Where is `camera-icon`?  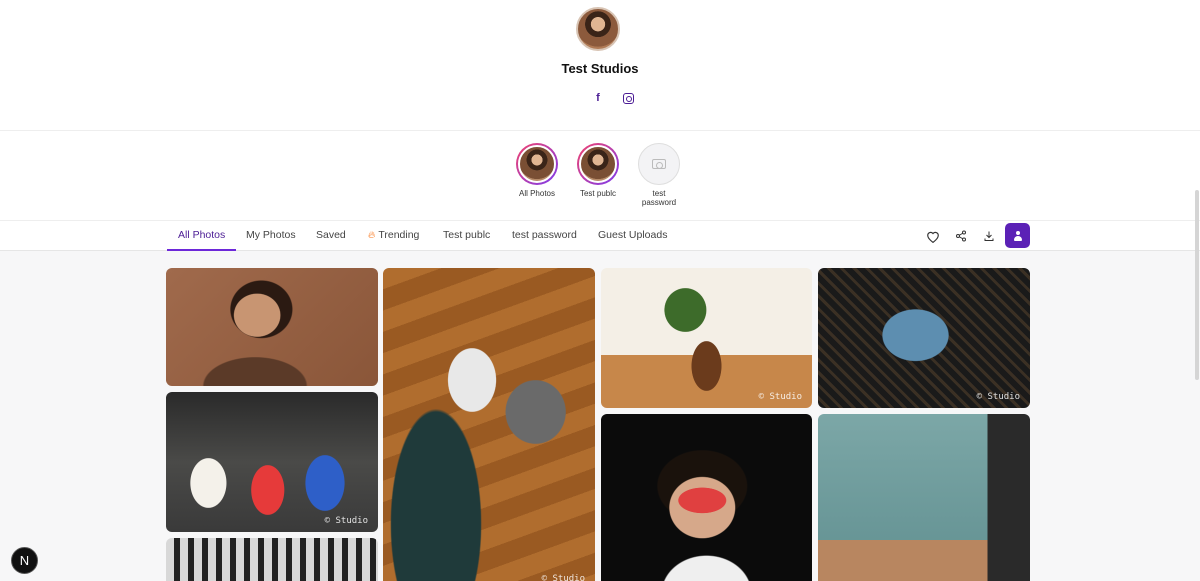 camera-icon is located at coordinates (659, 164).